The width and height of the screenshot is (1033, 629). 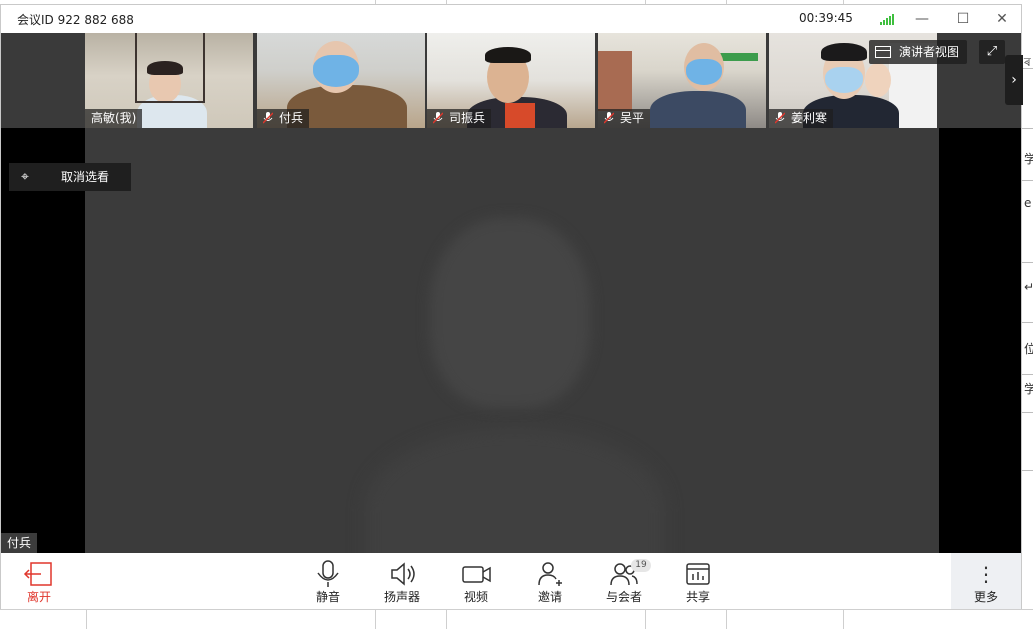 What do you see at coordinates (883, 52) in the screenshot?
I see `layout-icon` at bounding box center [883, 52].